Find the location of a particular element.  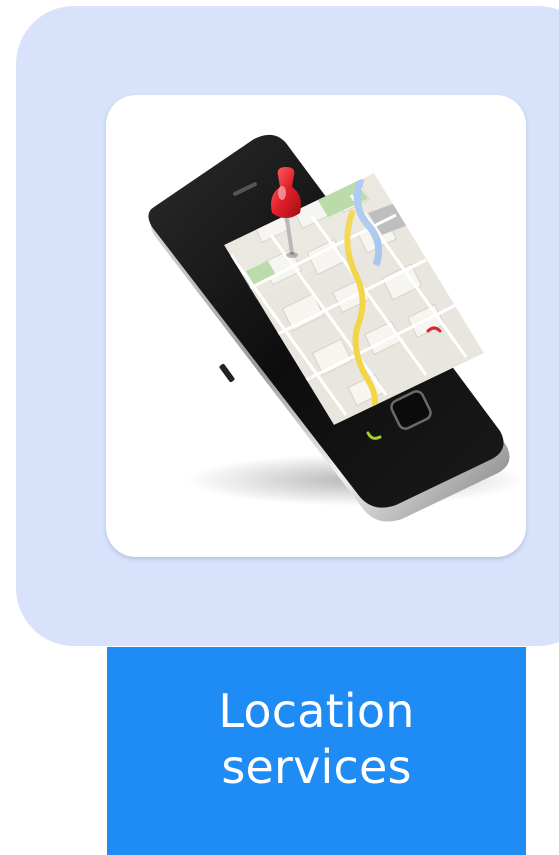

caption-line-1: Location is located at coordinates (316, 711).